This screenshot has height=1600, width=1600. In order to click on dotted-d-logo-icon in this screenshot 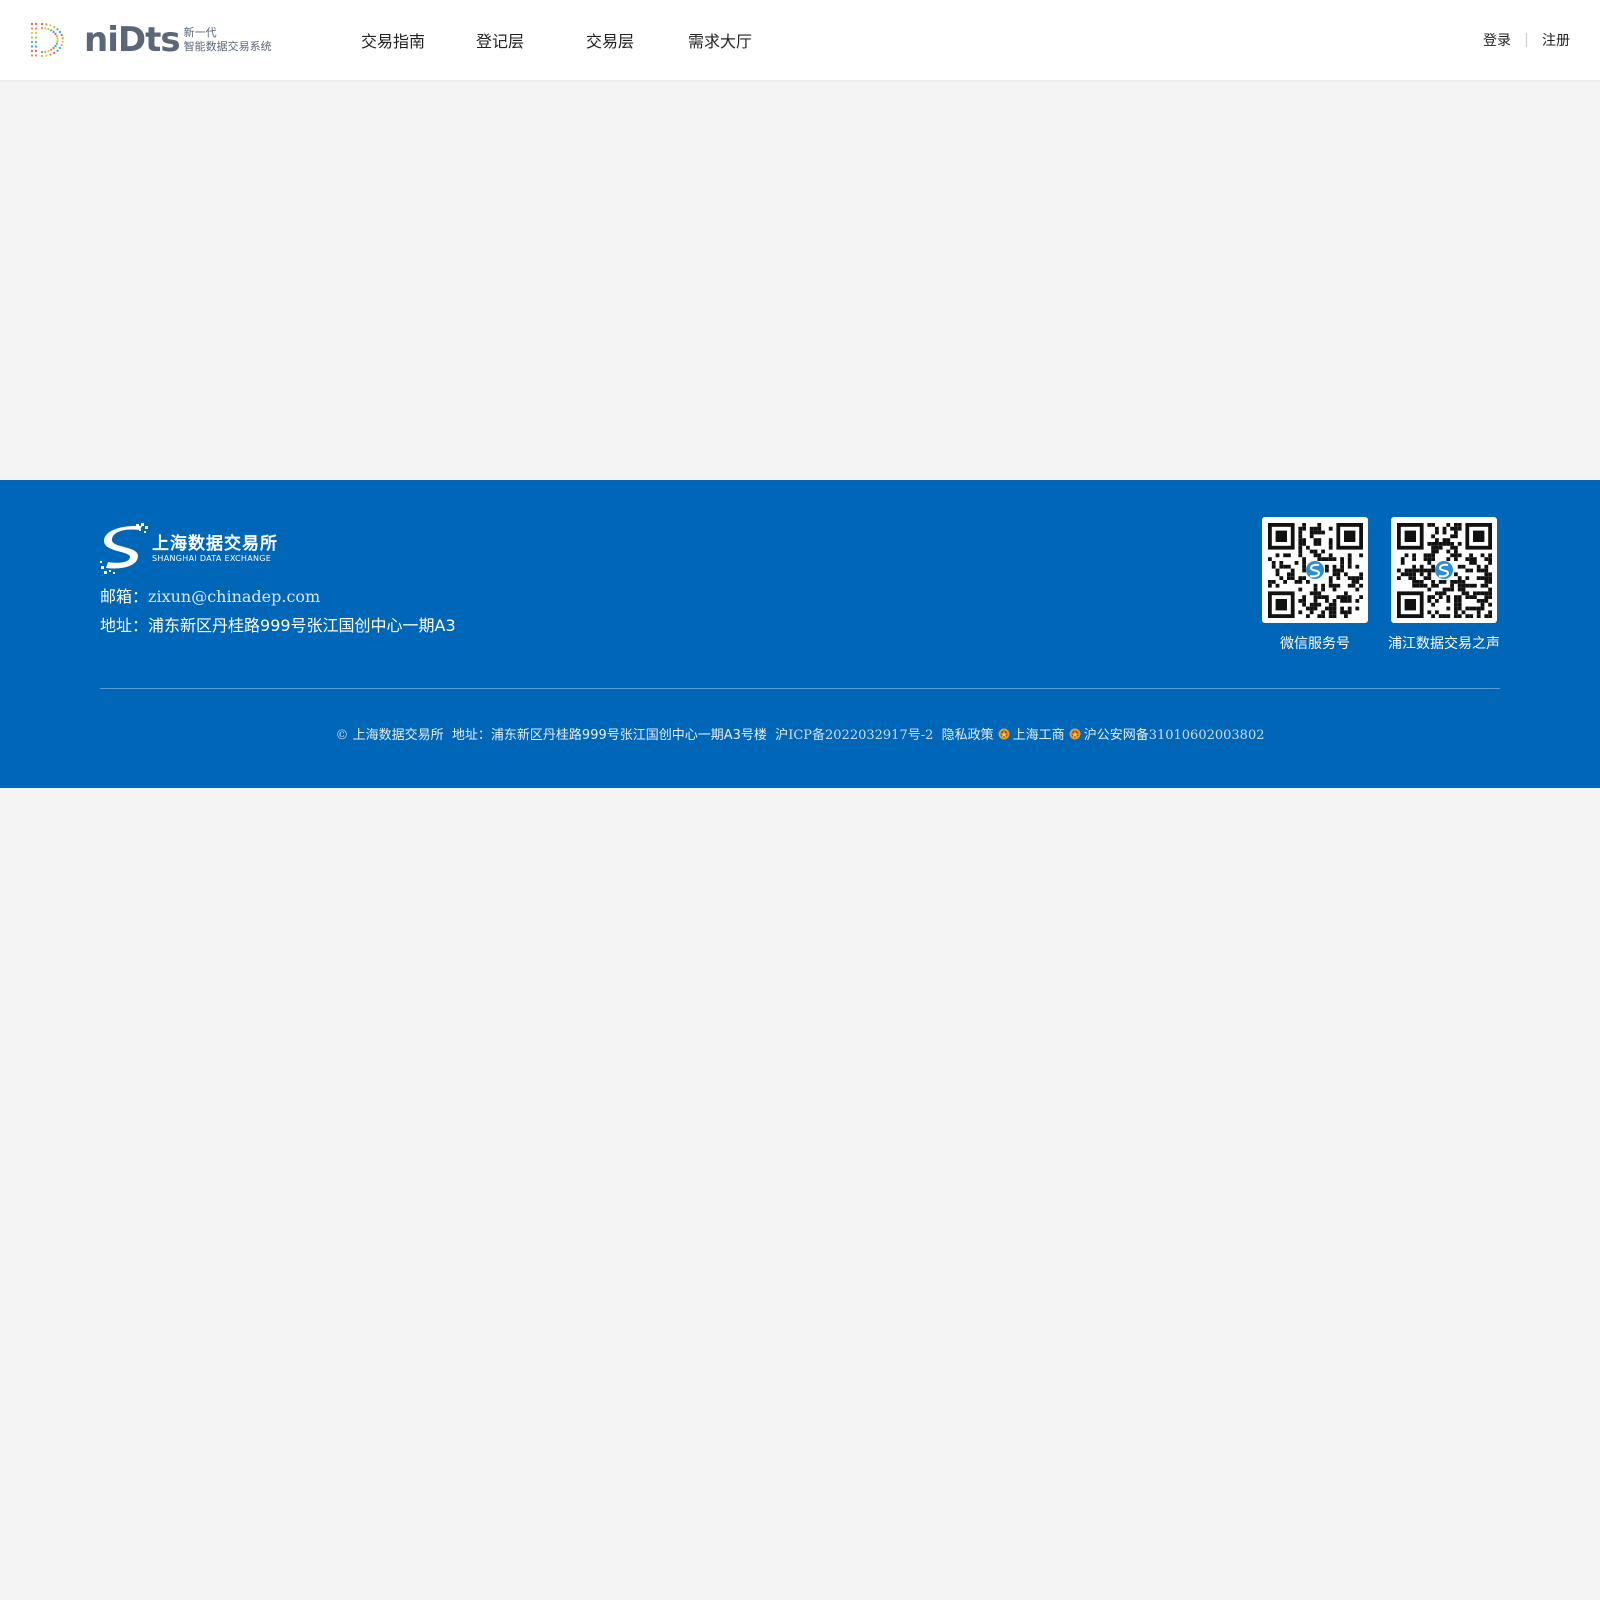, I will do `click(47, 40)`.